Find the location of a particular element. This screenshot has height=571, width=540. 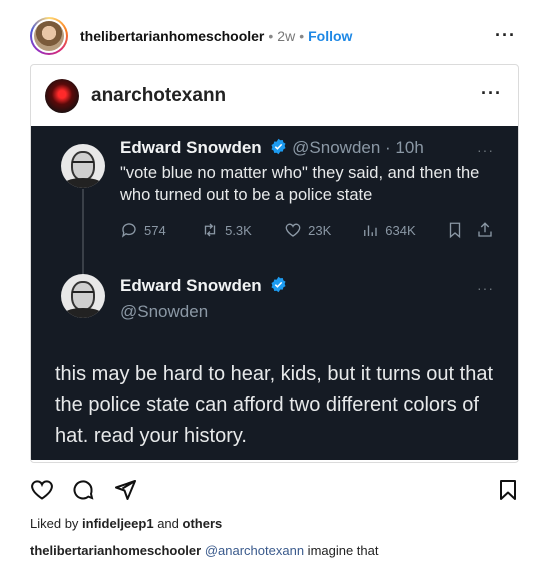

liked-by-middle: and is located at coordinates (168, 523).